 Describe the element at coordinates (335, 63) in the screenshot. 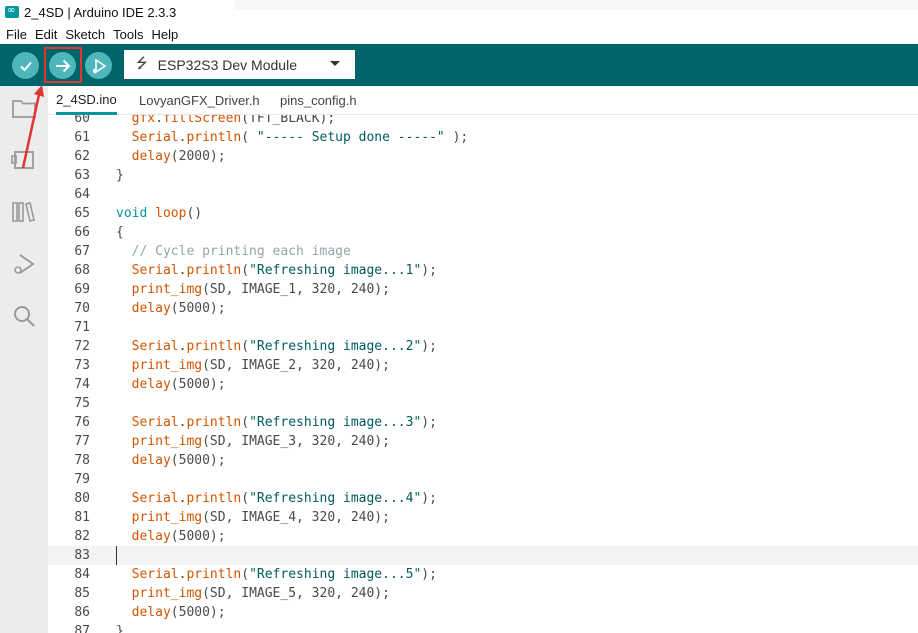

I see `chevron-down-icon` at that location.